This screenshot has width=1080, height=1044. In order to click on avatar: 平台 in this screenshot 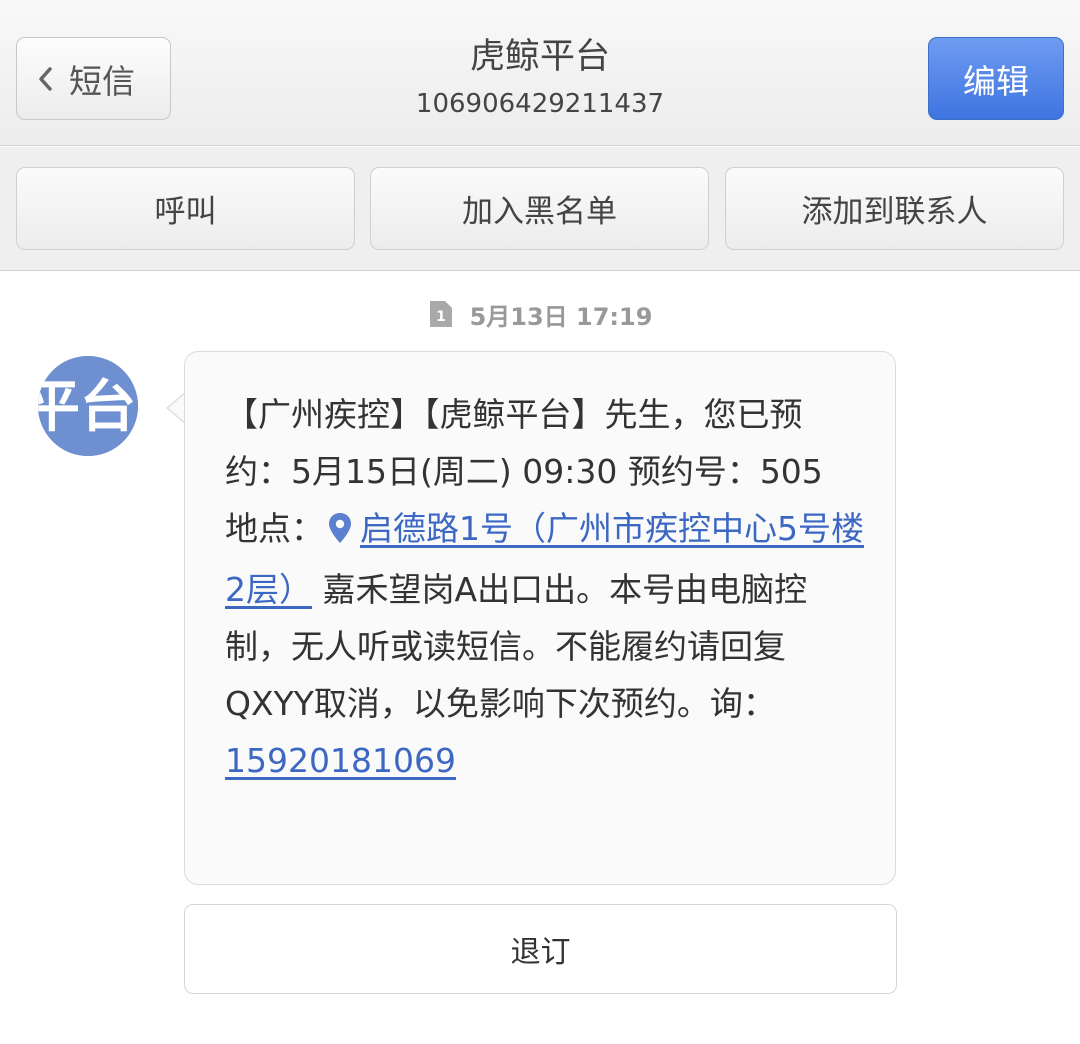, I will do `click(88, 406)`.